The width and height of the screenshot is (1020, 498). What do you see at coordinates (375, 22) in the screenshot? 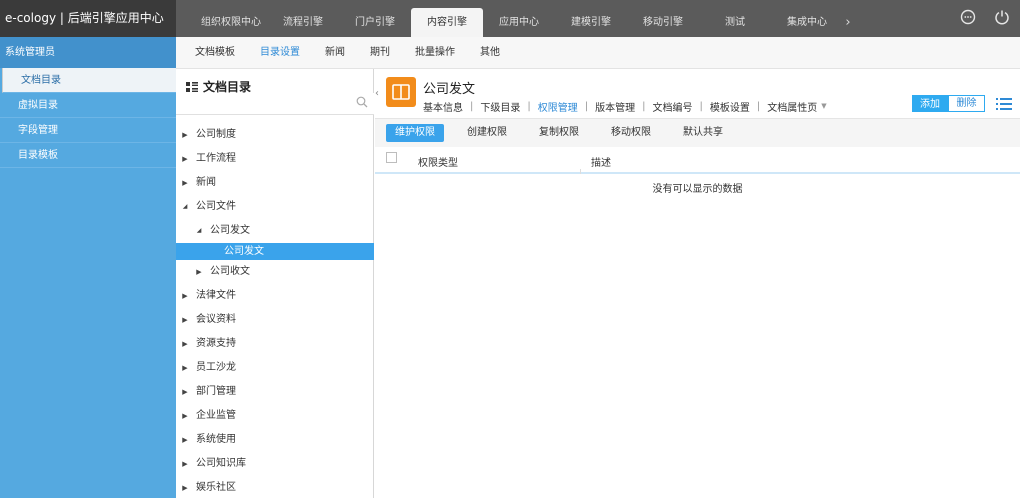
I see `top-tab-2: 门户引擎` at bounding box center [375, 22].